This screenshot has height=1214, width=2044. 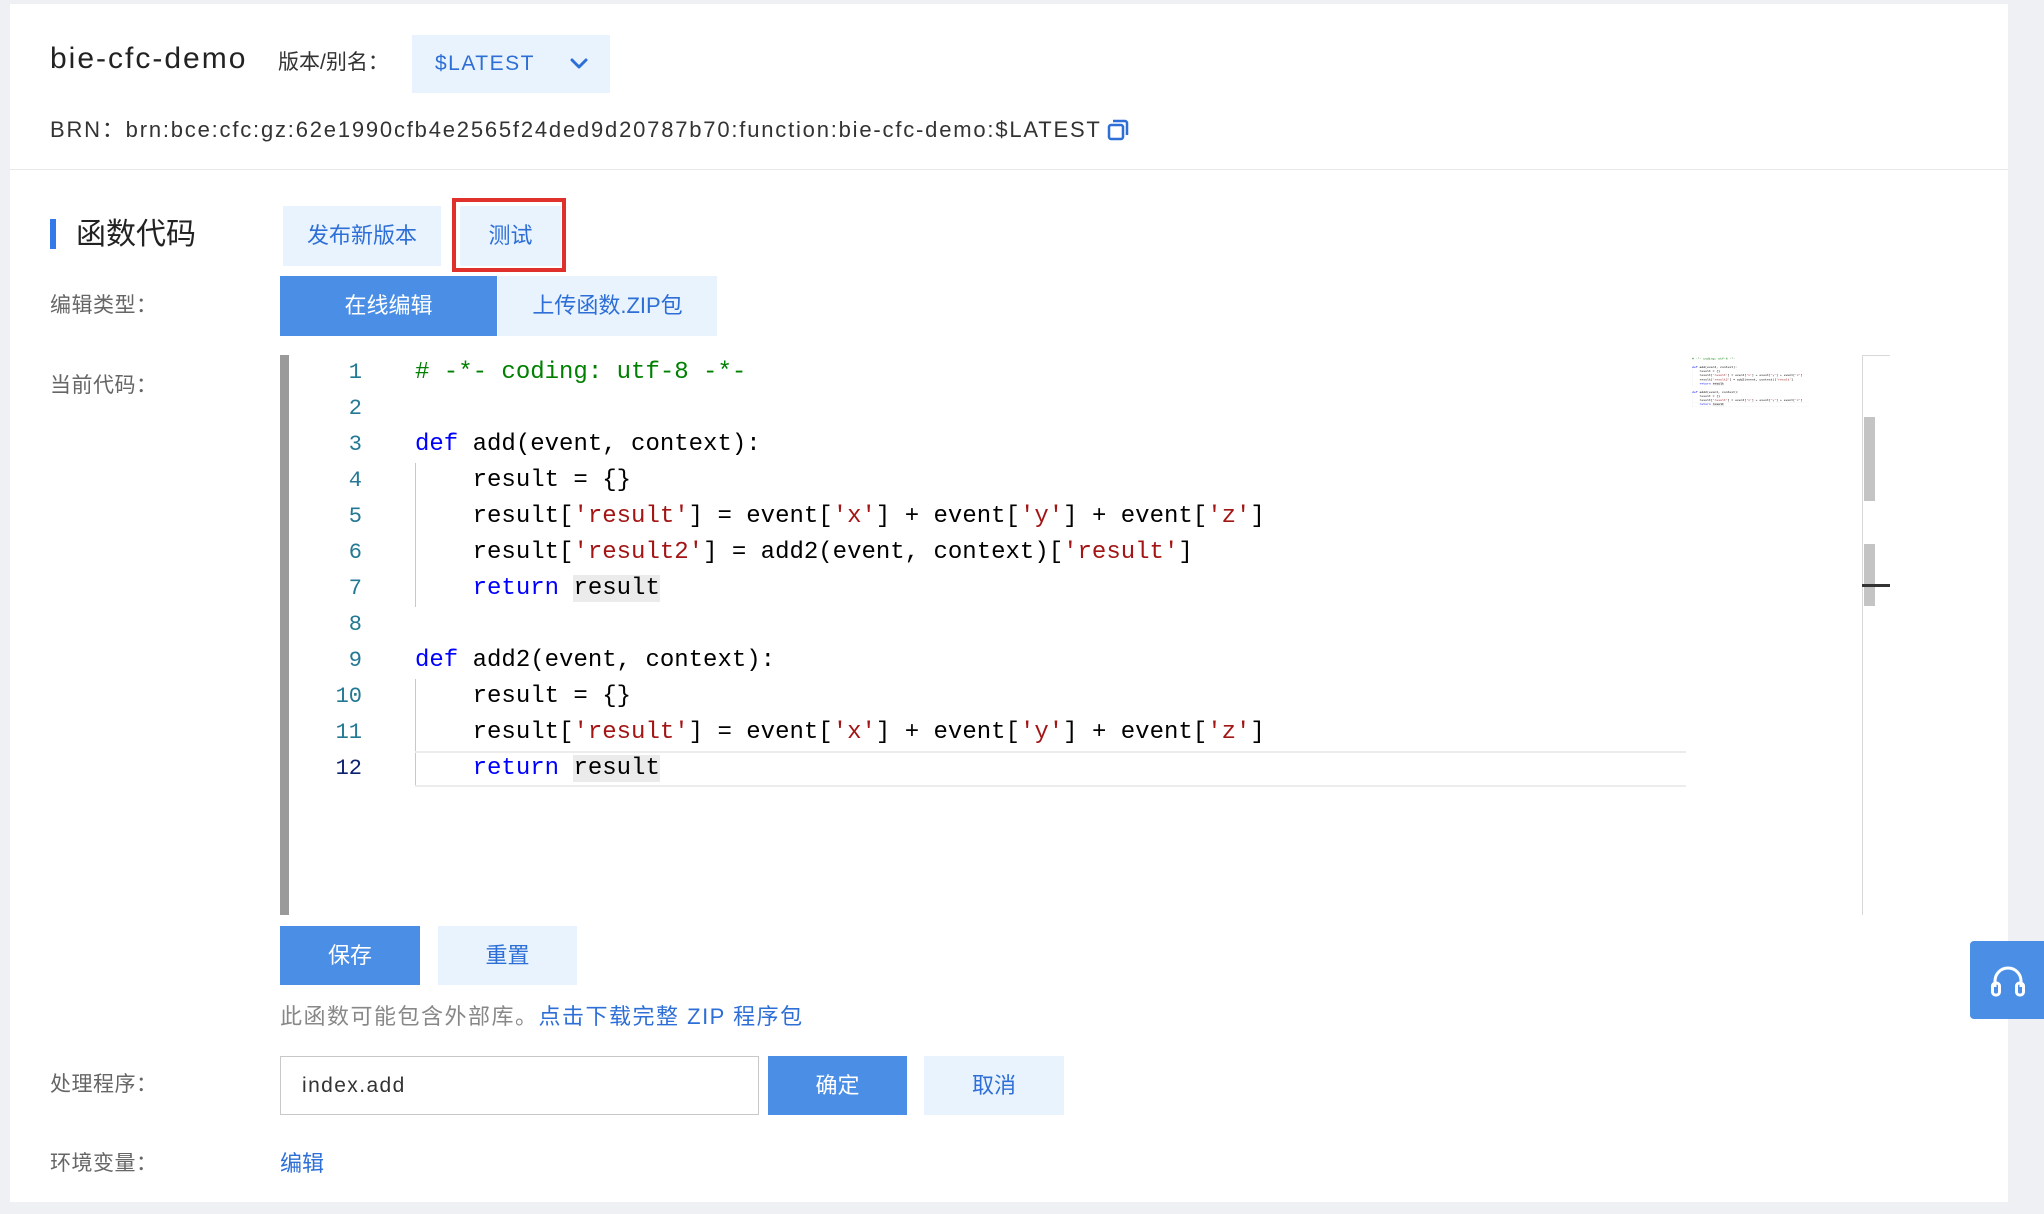 What do you see at coordinates (485, 63) in the screenshot?
I see `version-alias-value: $LATEST` at bounding box center [485, 63].